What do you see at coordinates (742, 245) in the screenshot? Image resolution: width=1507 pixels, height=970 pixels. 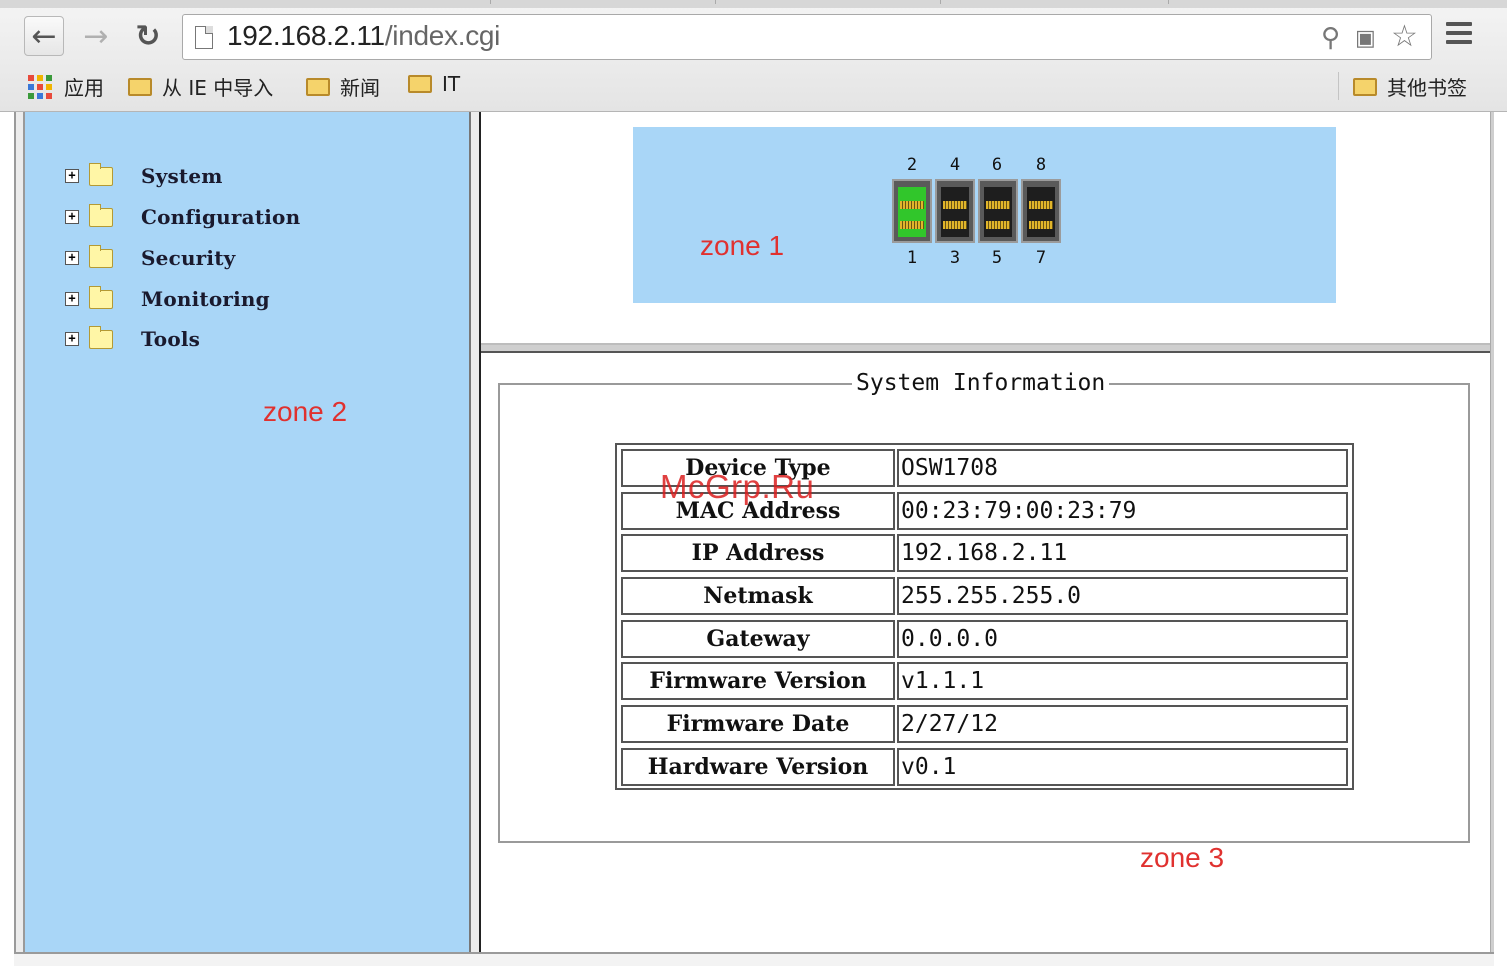 I see `zone-1-label: zone 1` at bounding box center [742, 245].